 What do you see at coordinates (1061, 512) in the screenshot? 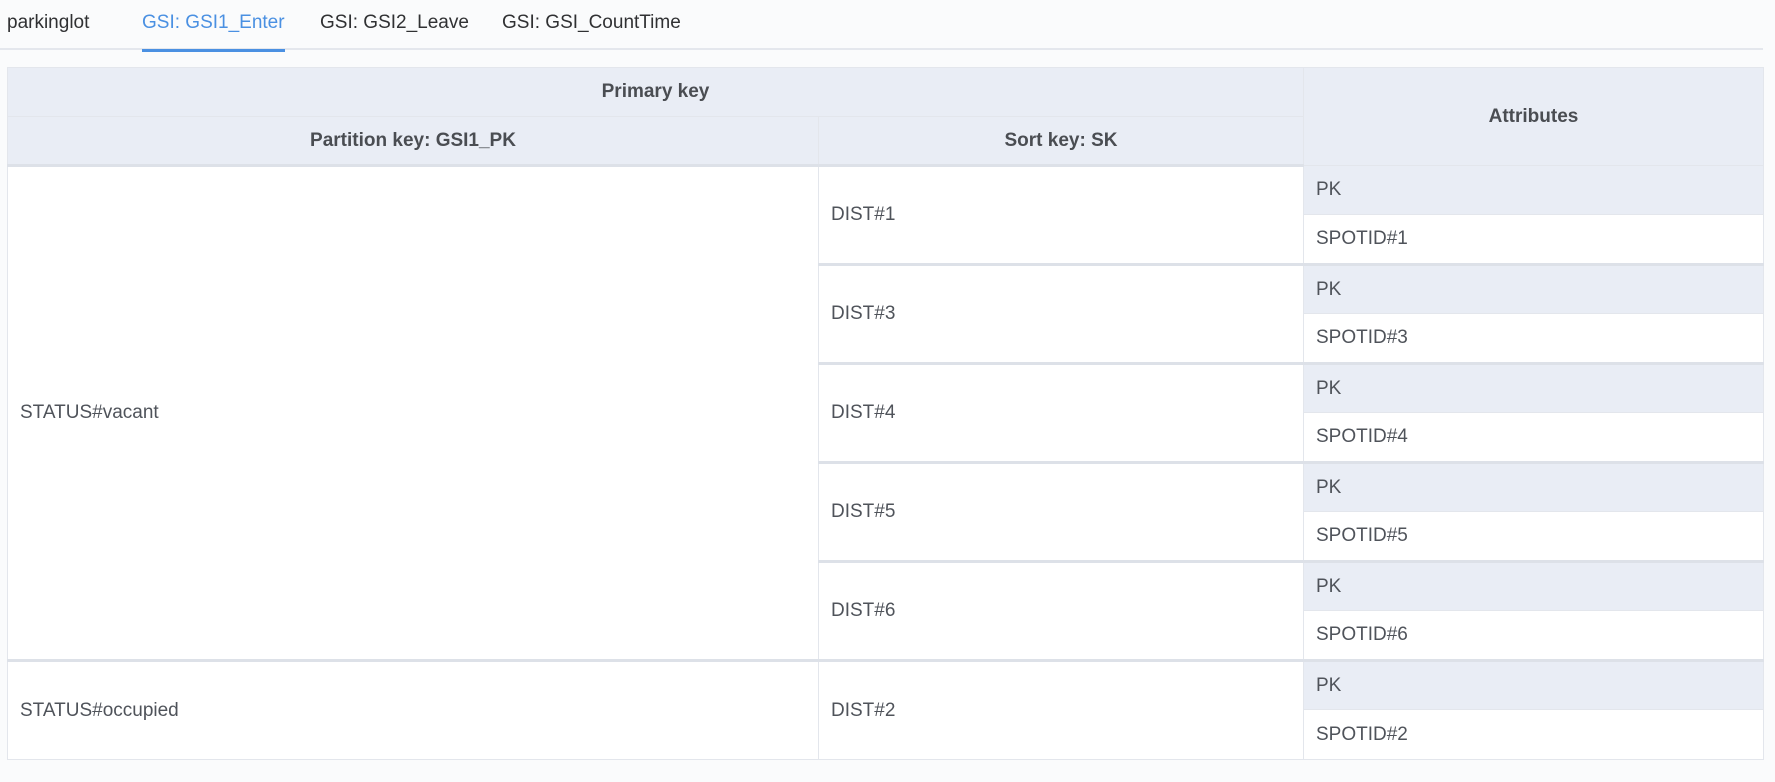
I see `sort-key-cell: DIST#5` at bounding box center [1061, 512].